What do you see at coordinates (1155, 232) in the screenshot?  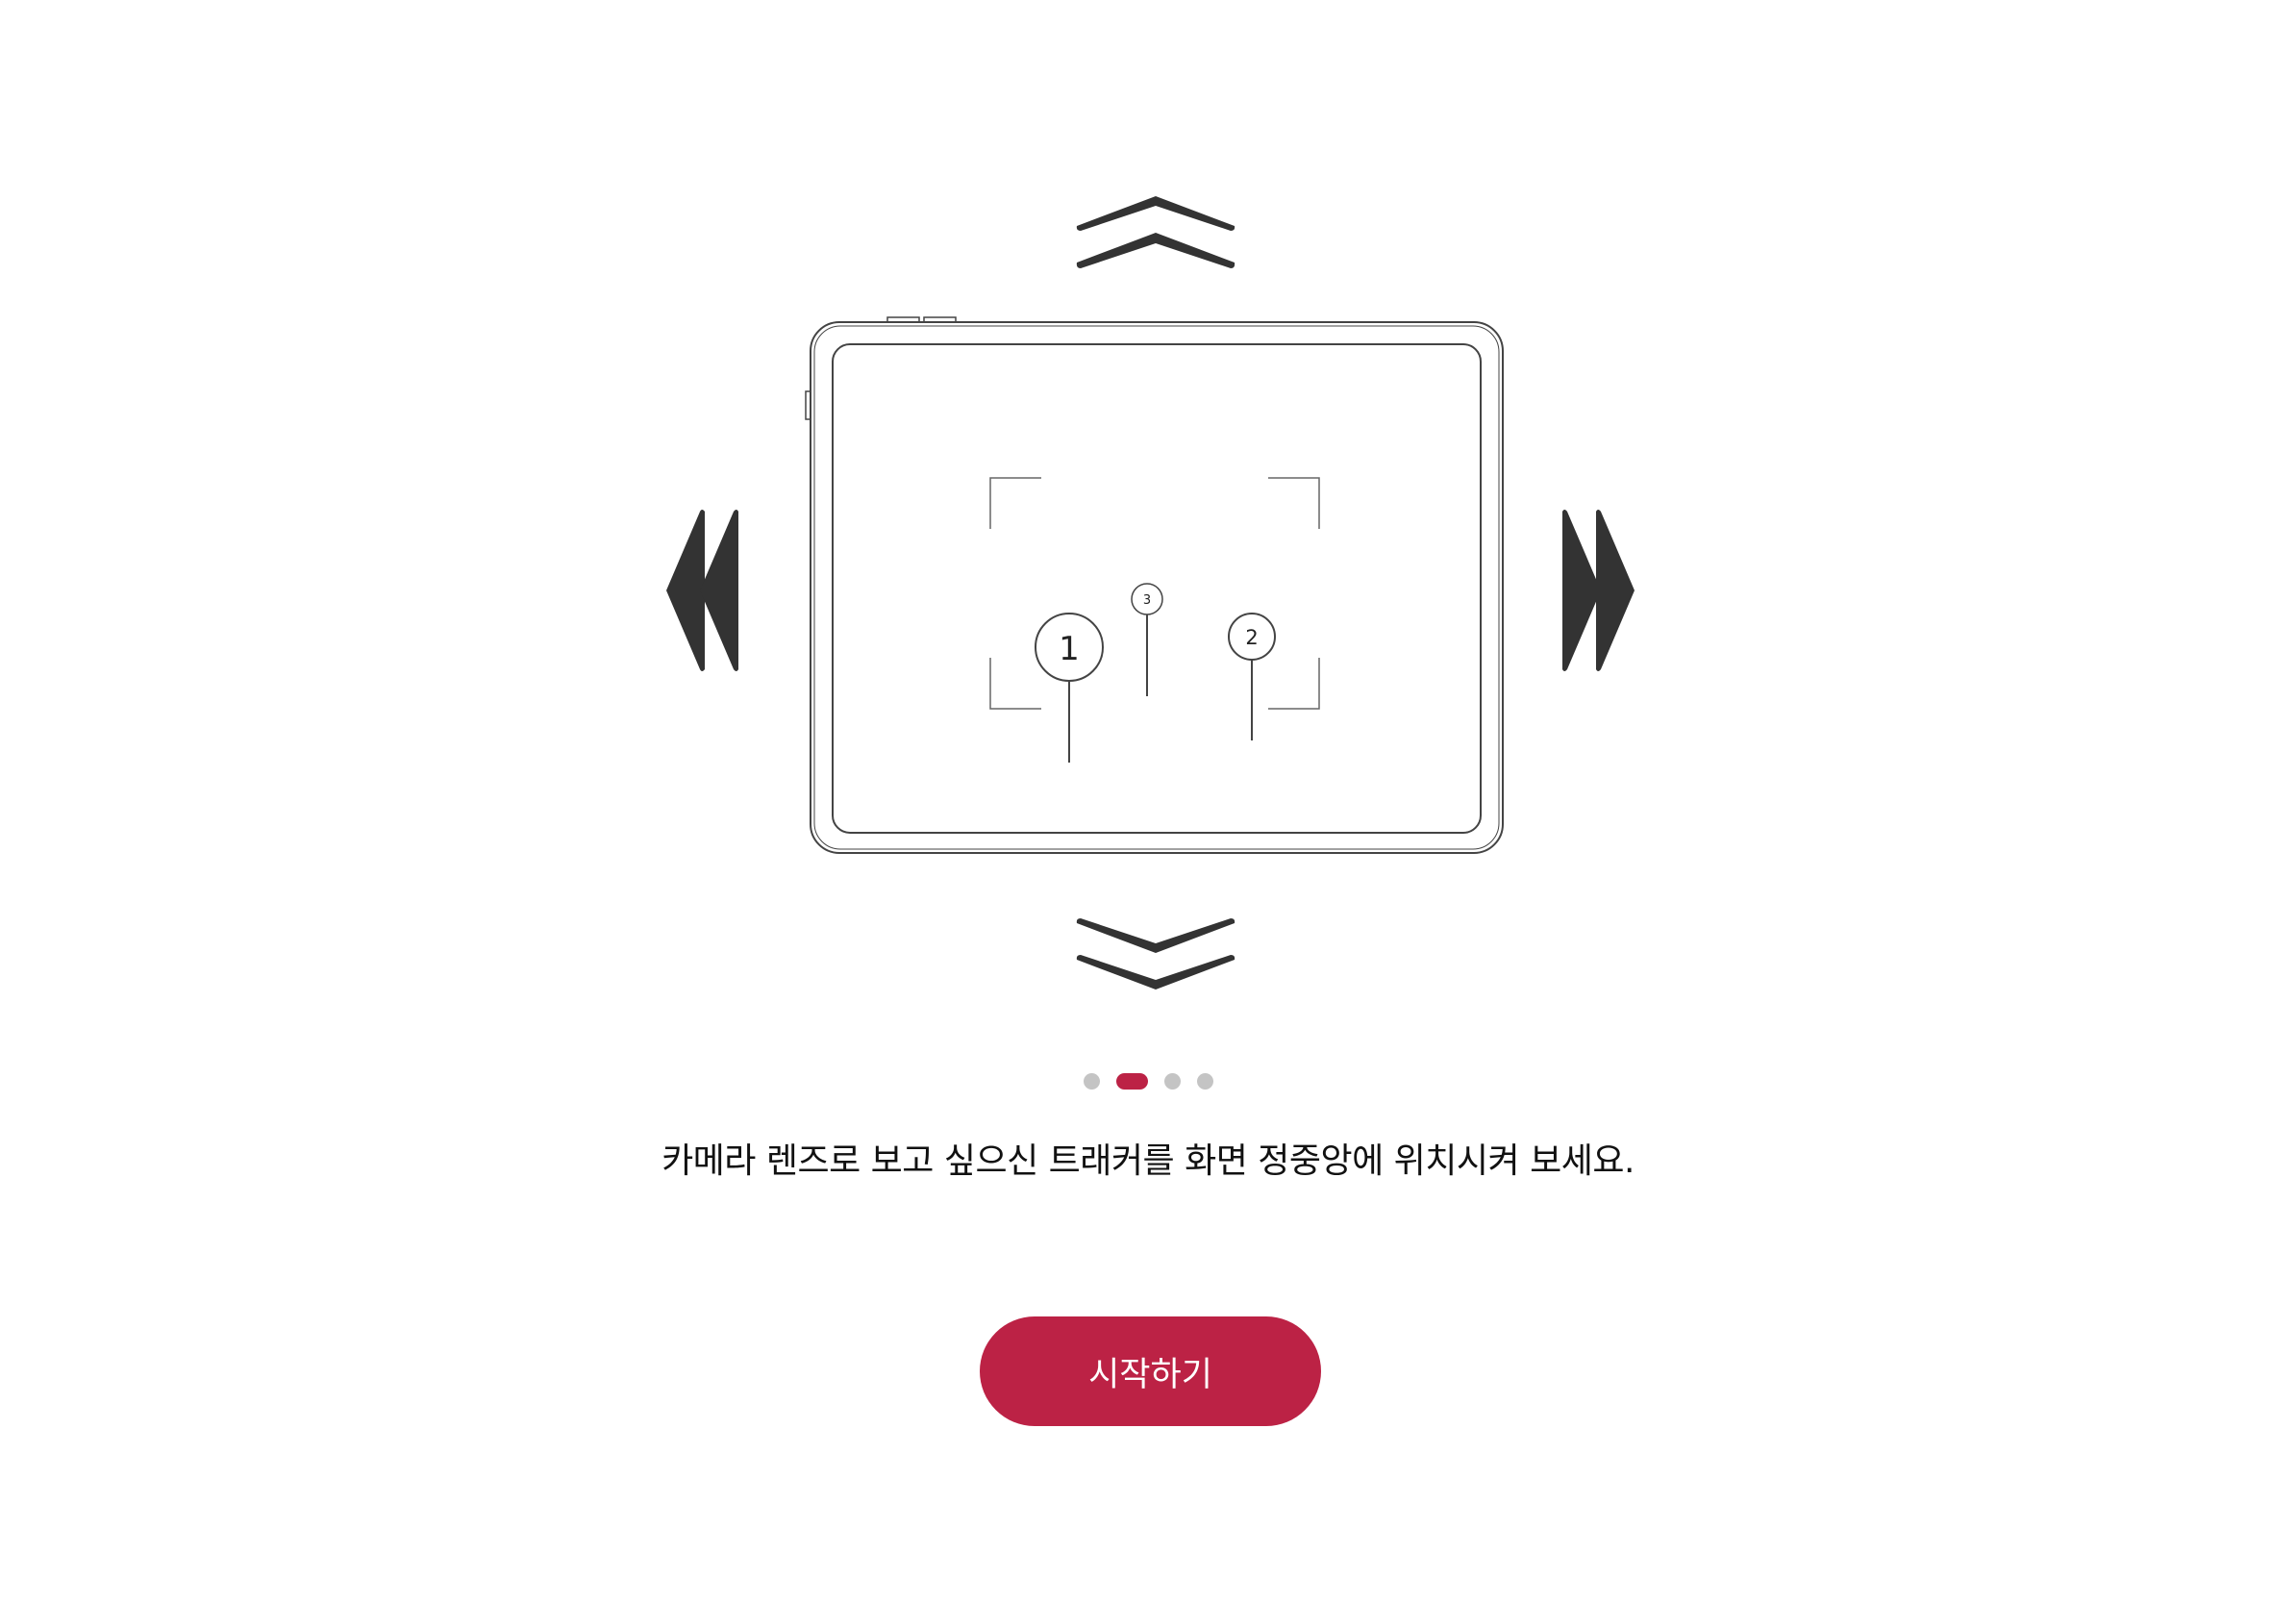 I see `double-chevron-up-icon` at bounding box center [1155, 232].